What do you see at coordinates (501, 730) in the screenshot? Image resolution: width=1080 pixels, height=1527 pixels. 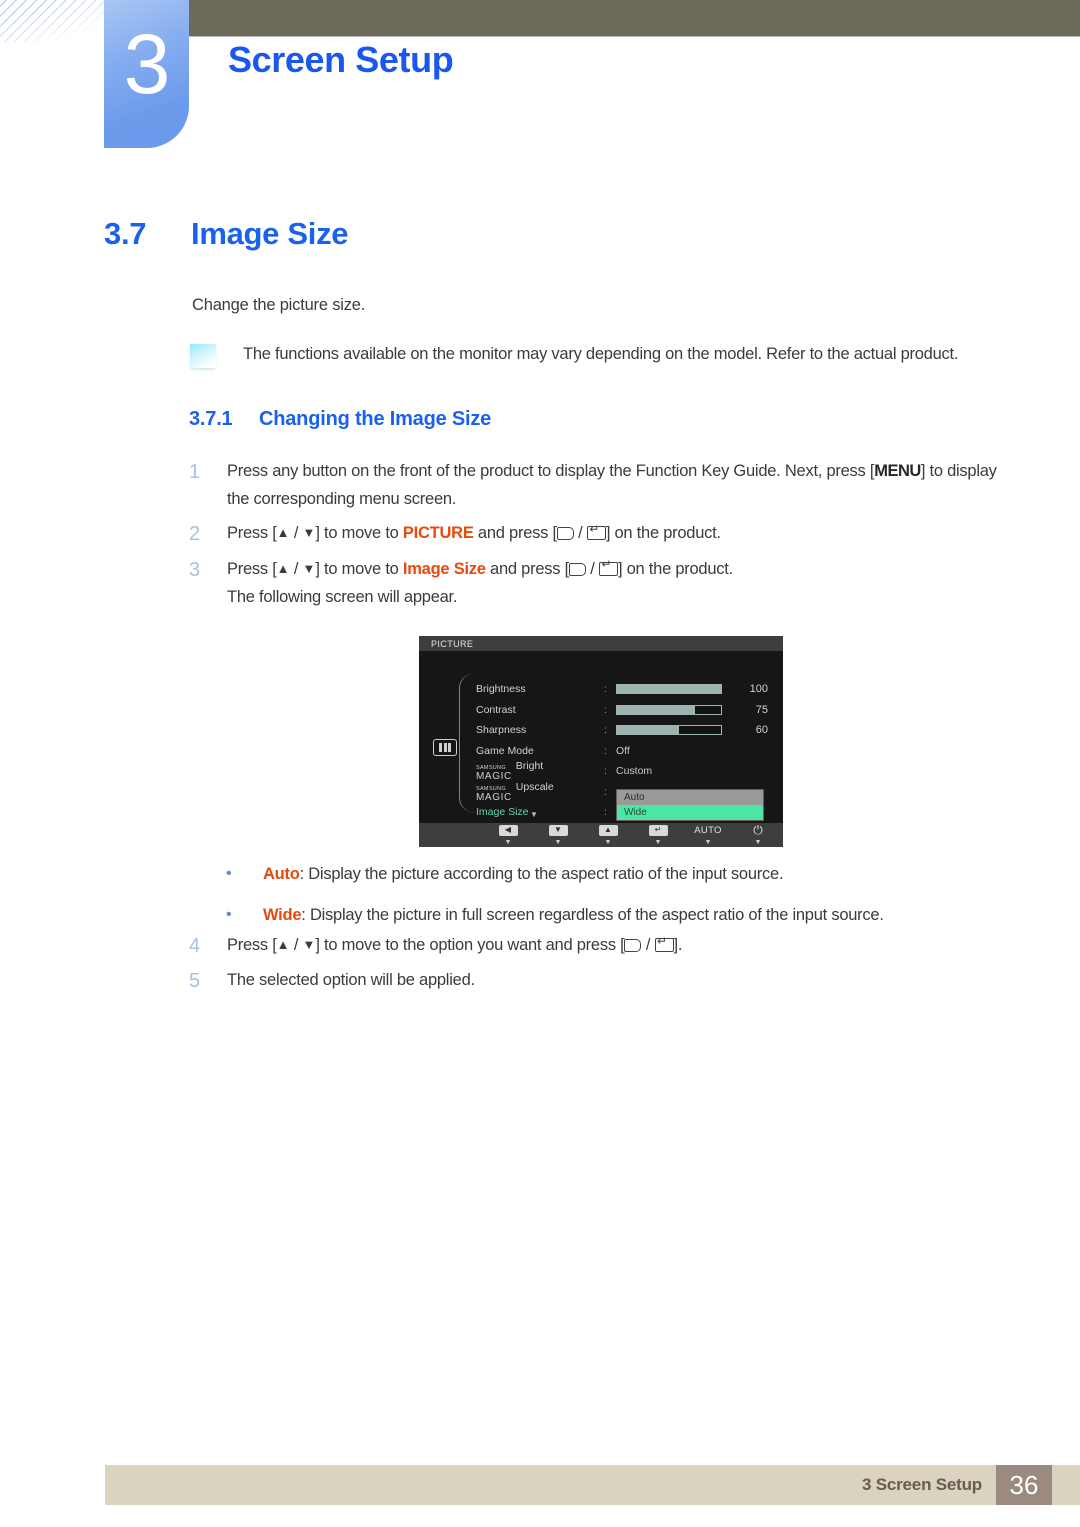 I see `osd-row-label: Sharpness` at bounding box center [501, 730].